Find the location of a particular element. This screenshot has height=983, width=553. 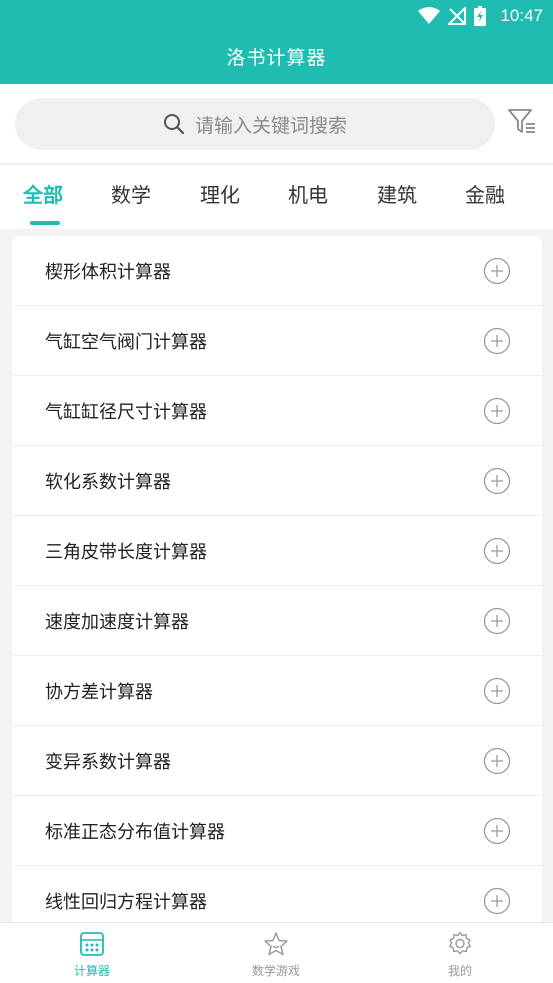

nav-label: 计算器 is located at coordinates (91, 971).